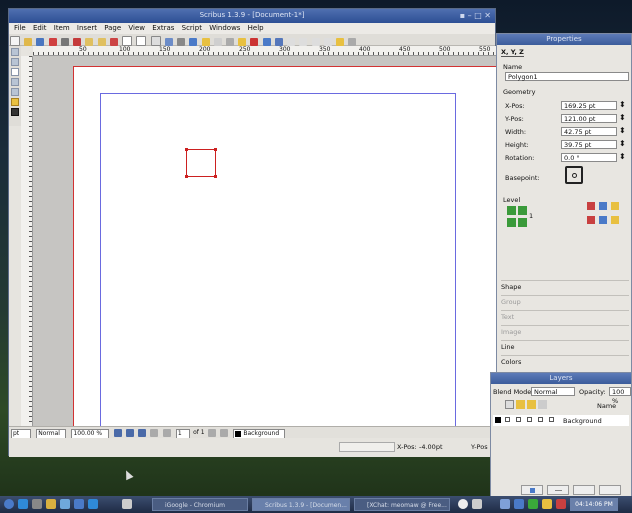  What do you see at coordinates (584, 490) in the screenshot?
I see `duplicate-layer-button` at bounding box center [584, 490].